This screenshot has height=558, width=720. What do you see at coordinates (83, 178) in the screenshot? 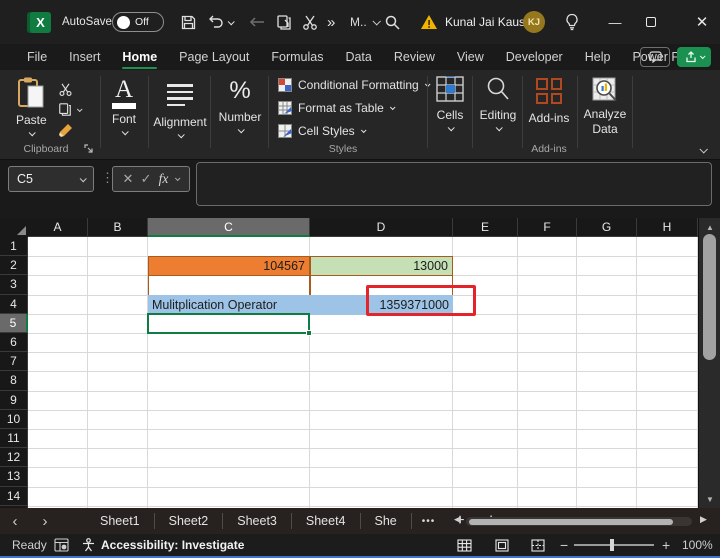
I see `name-box-dropdown-icon` at bounding box center [83, 178].